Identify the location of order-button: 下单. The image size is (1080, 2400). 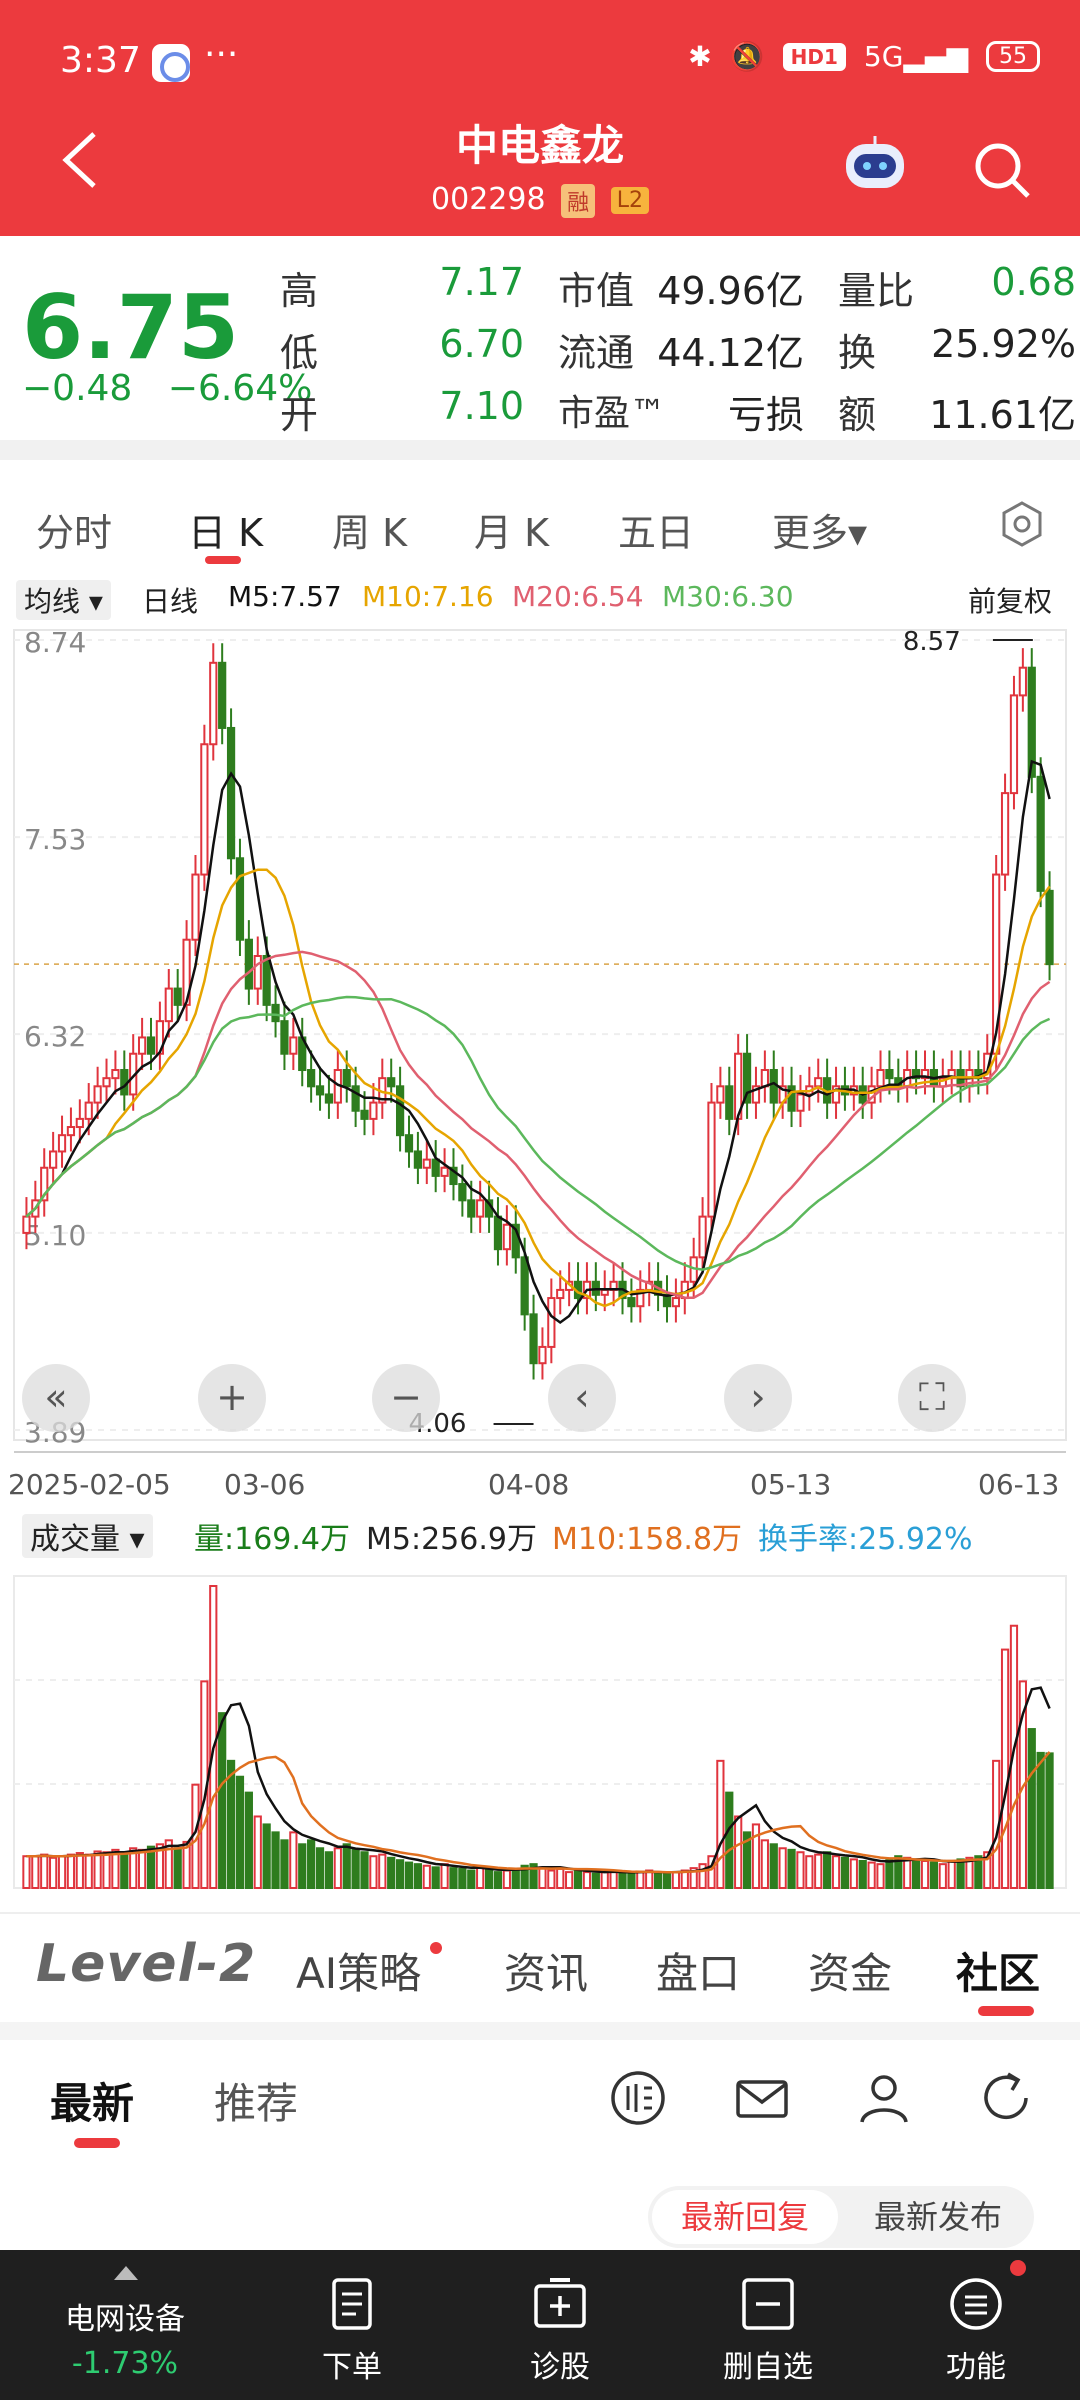
(352, 2325).